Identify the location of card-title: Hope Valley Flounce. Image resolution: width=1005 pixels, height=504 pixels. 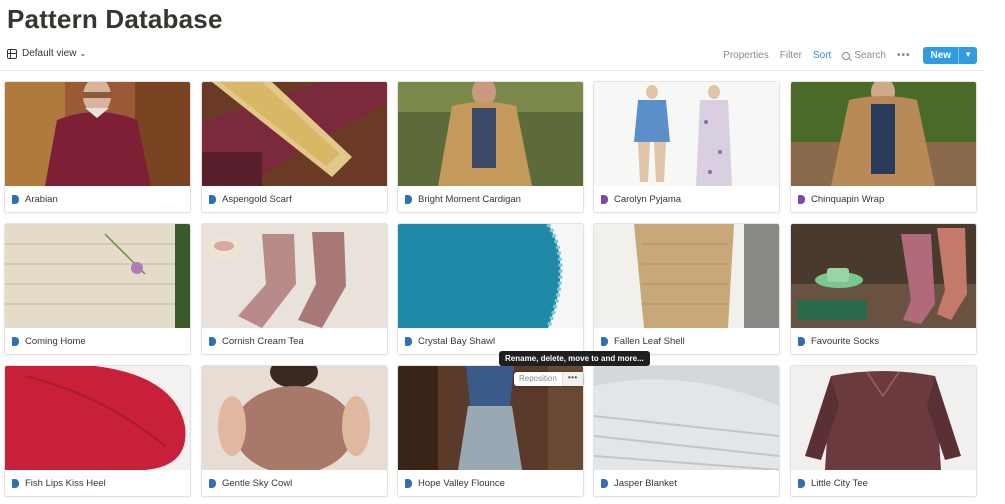
(490, 483).